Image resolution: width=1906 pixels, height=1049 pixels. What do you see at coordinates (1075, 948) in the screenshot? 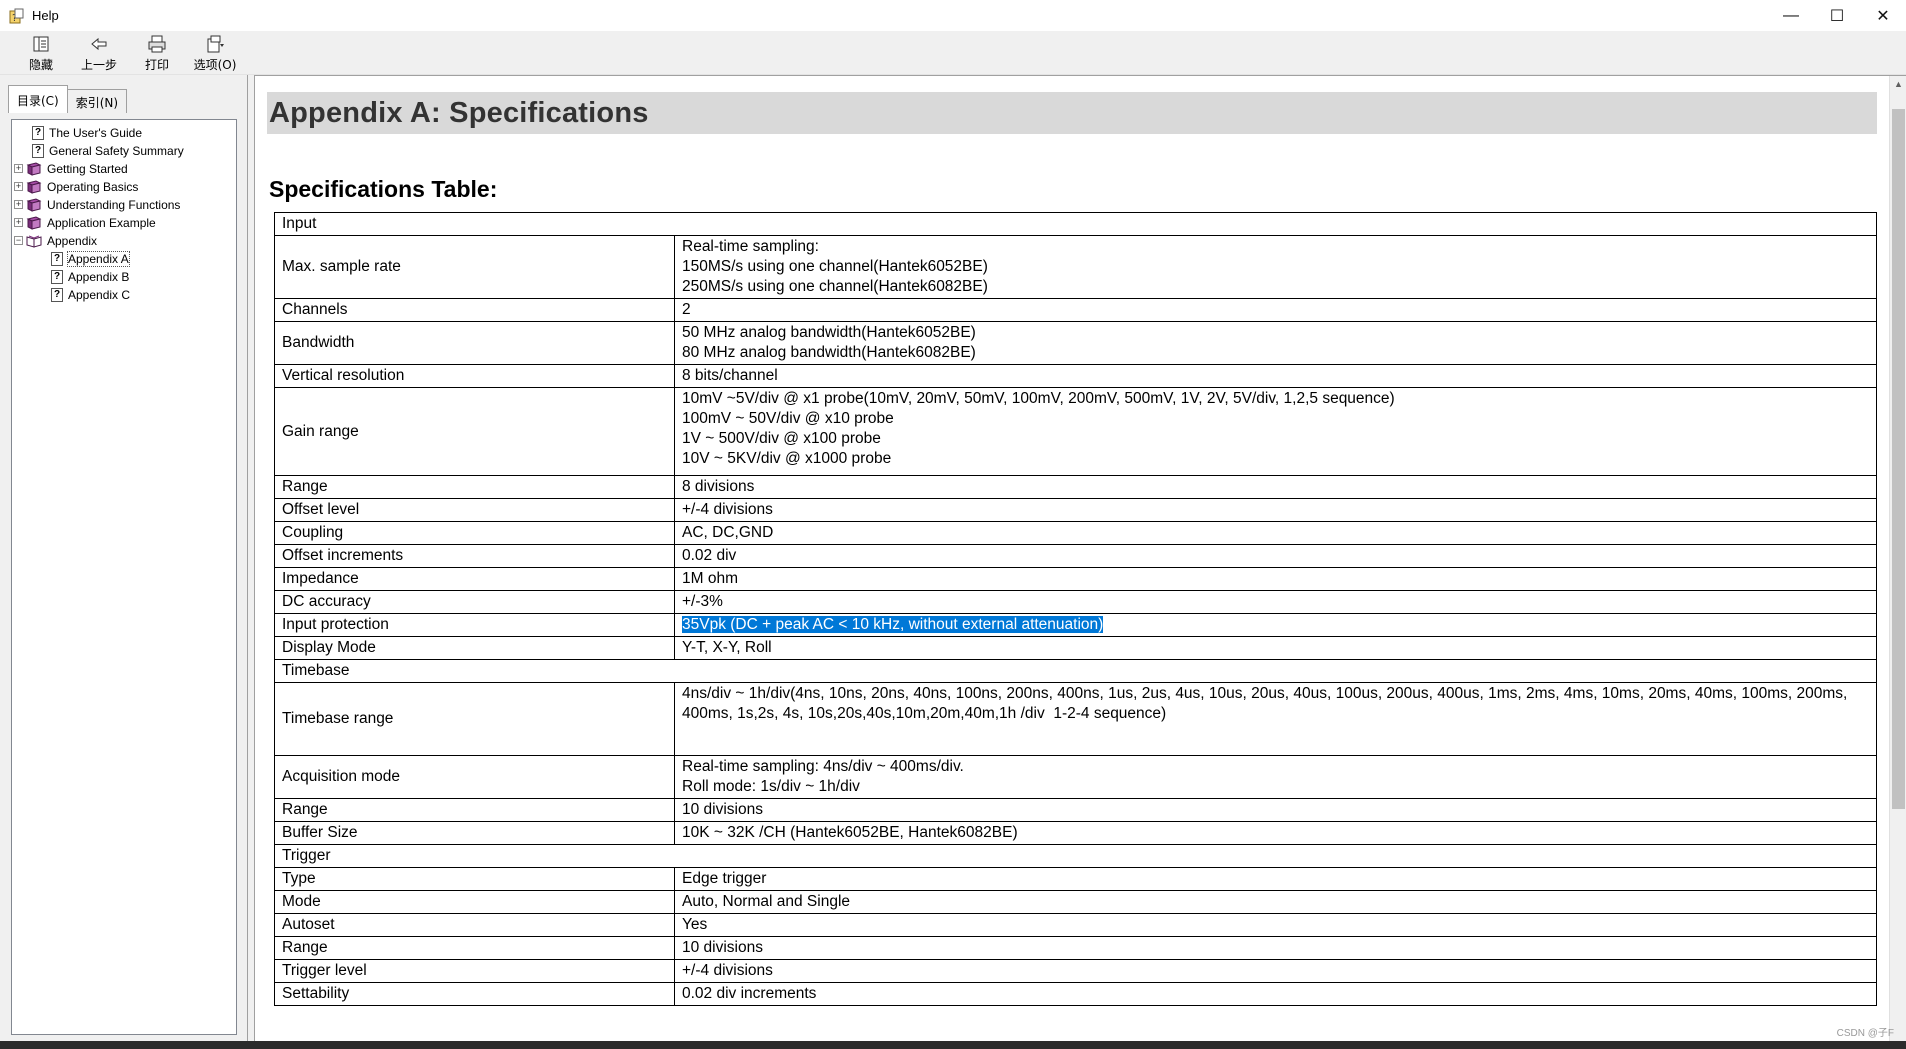
I see `table-row: Range 10 divisions` at bounding box center [1075, 948].